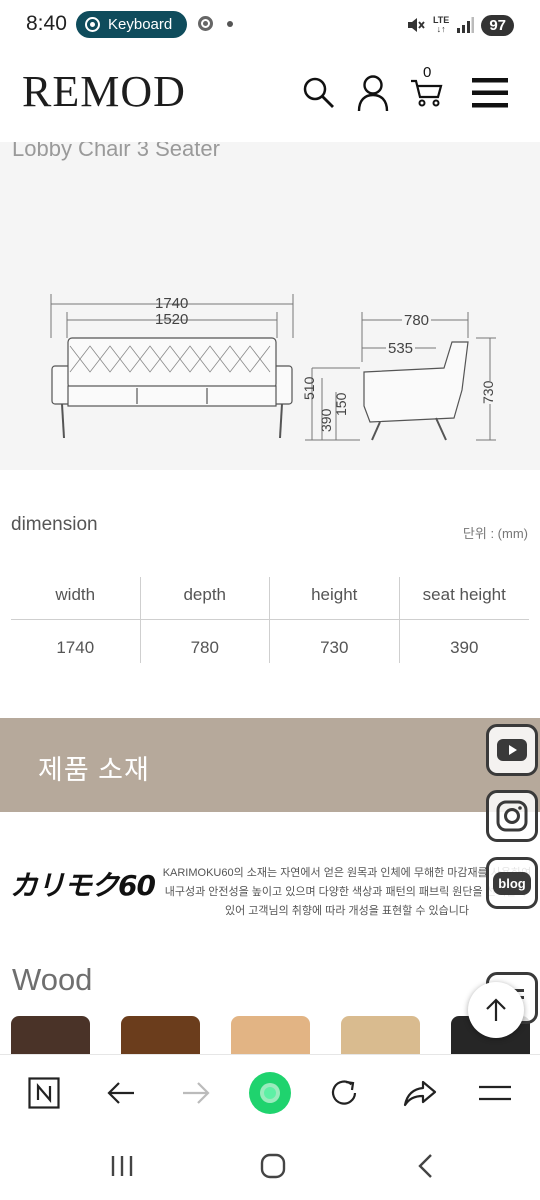 Image resolution: width=540 pixels, height=1200 pixels. I want to click on mute-icon, so click(416, 25).